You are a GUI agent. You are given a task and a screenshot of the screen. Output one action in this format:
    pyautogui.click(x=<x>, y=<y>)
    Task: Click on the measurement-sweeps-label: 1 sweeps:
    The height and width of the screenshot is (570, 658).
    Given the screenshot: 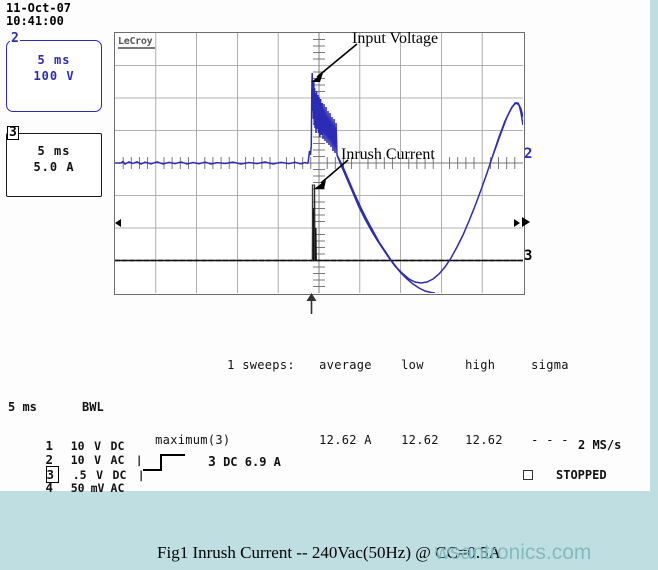 What is the action you would take?
    pyautogui.click(x=261, y=365)
    